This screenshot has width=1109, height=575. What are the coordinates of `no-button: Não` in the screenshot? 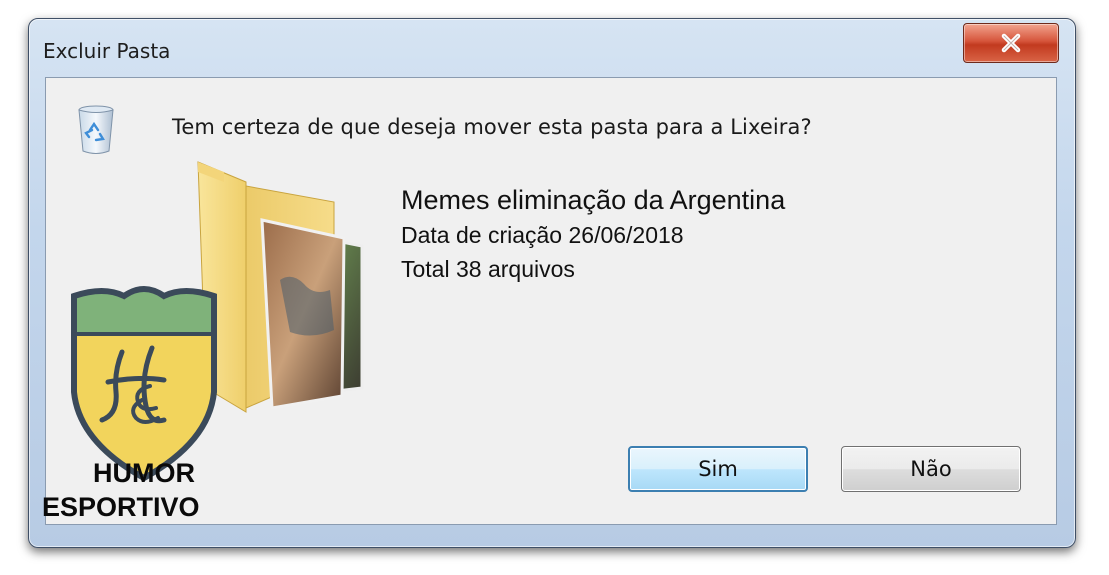 It's located at (931, 469).